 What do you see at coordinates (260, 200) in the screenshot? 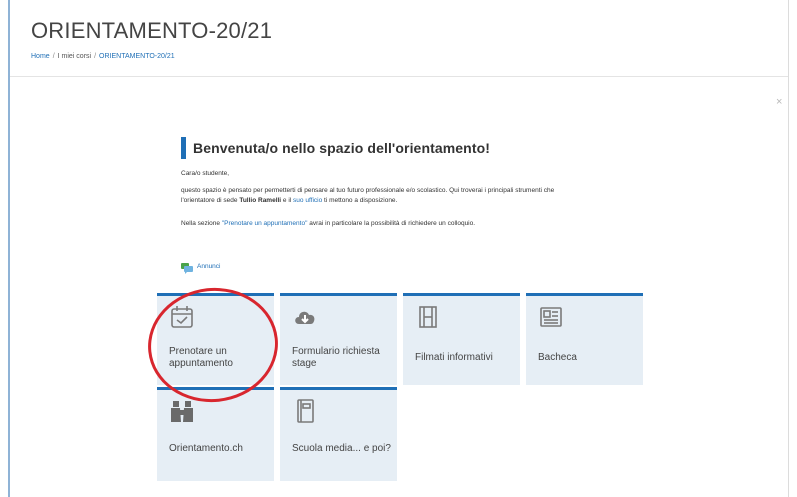
I see `counselor-name: Tullio Ramelli` at bounding box center [260, 200].